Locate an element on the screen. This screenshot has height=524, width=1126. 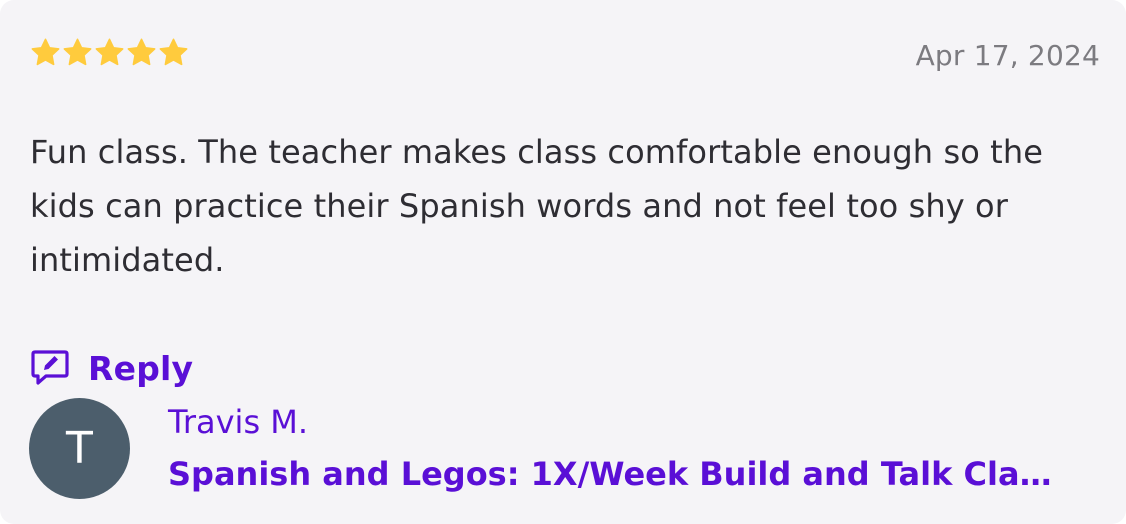
reply-label: Reply is located at coordinates (141, 368).